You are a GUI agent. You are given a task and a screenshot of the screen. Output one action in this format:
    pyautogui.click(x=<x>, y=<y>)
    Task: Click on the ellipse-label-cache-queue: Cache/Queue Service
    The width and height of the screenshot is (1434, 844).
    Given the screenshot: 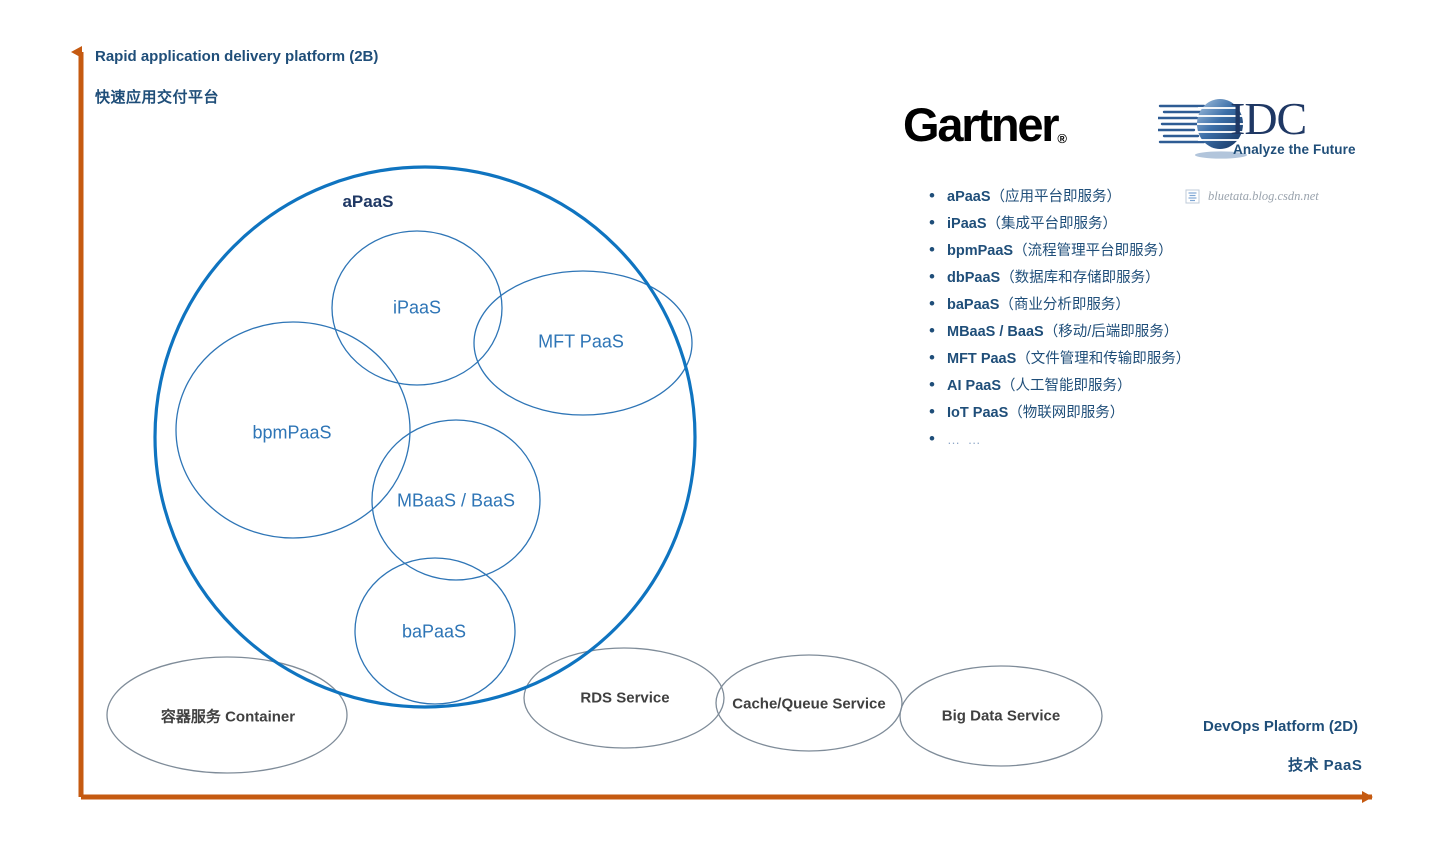 What is the action you would take?
    pyautogui.click(x=809, y=704)
    